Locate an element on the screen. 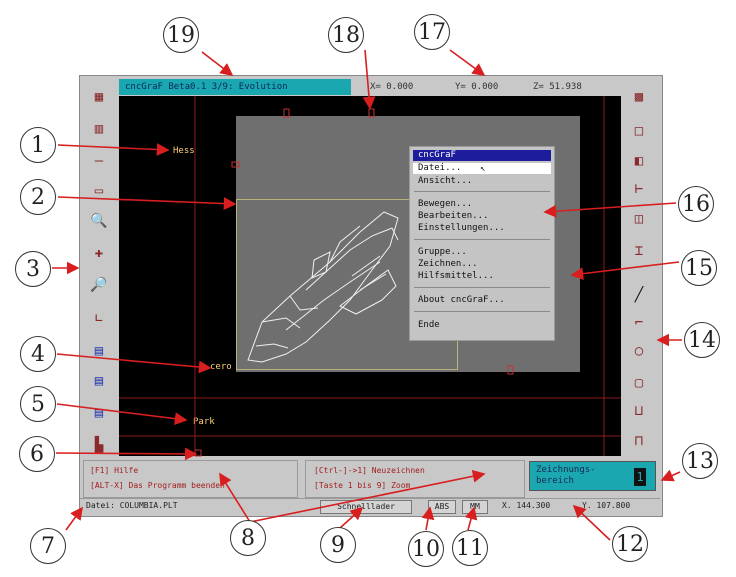 The height and width of the screenshot is (577, 736). callout-14: 14 is located at coordinates (702, 340).